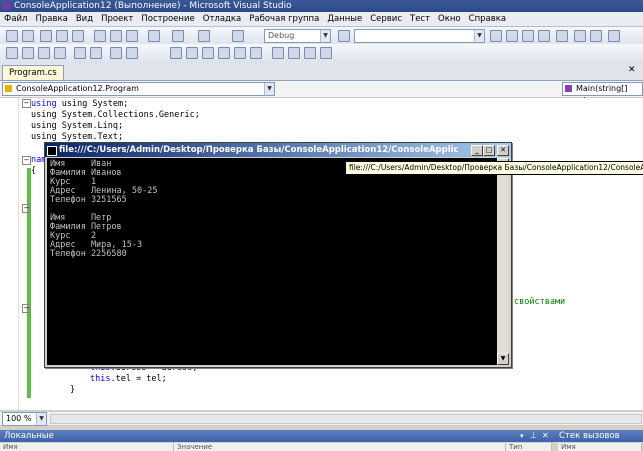 This screenshot has height=451, width=643. I want to click on new-project-icon, so click(12, 36).